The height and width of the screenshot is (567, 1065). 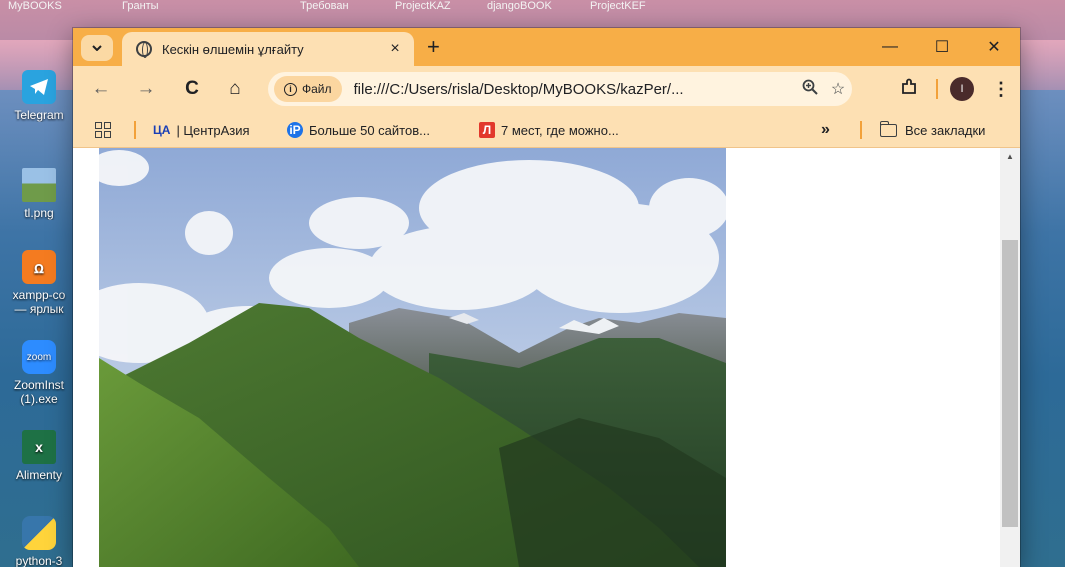 I want to click on window-controls: — ☐ ✕, so click(x=942, y=47).